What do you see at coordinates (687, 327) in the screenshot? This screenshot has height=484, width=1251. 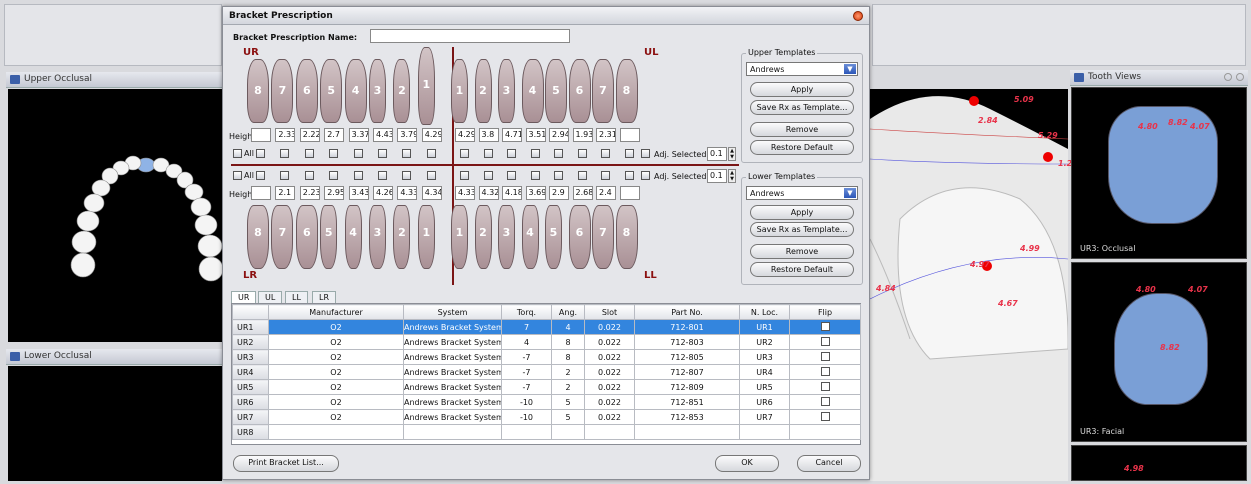 I see `table-cell: 712-801` at bounding box center [687, 327].